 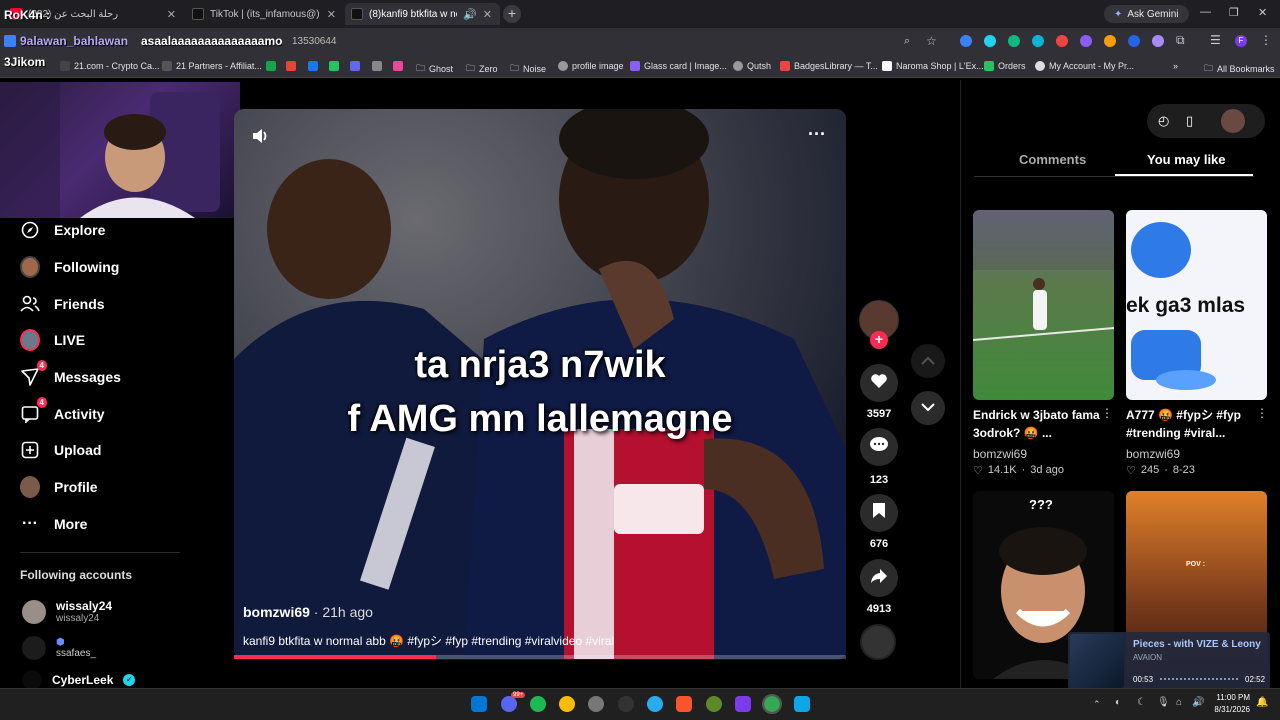 What do you see at coordinates (1233, 121) in the screenshot?
I see `user-avatar` at bounding box center [1233, 121].